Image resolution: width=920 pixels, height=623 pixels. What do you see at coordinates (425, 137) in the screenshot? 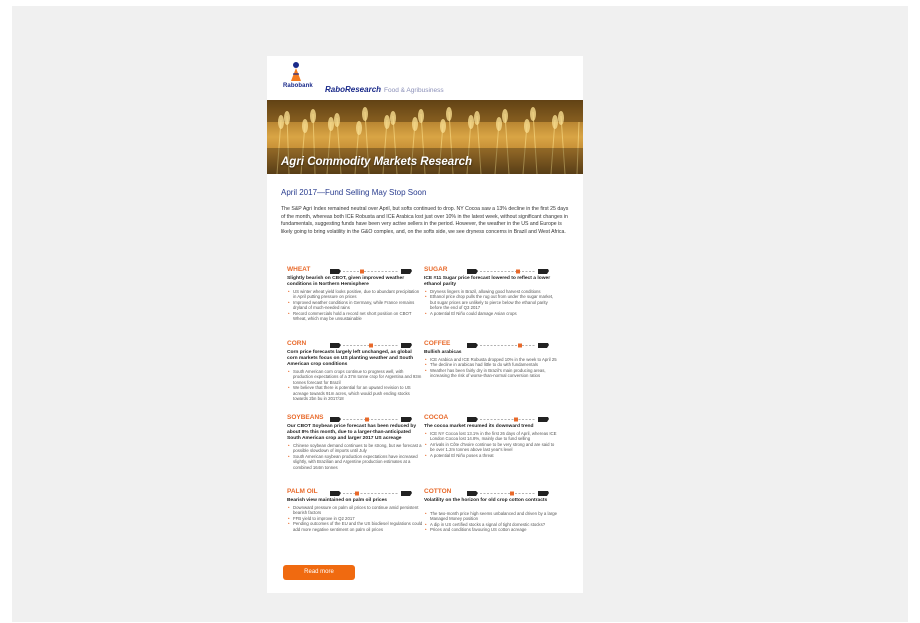
I see `wheat-field-banner: Agri Commodity Markets Research` at bounding box center [425, 137].